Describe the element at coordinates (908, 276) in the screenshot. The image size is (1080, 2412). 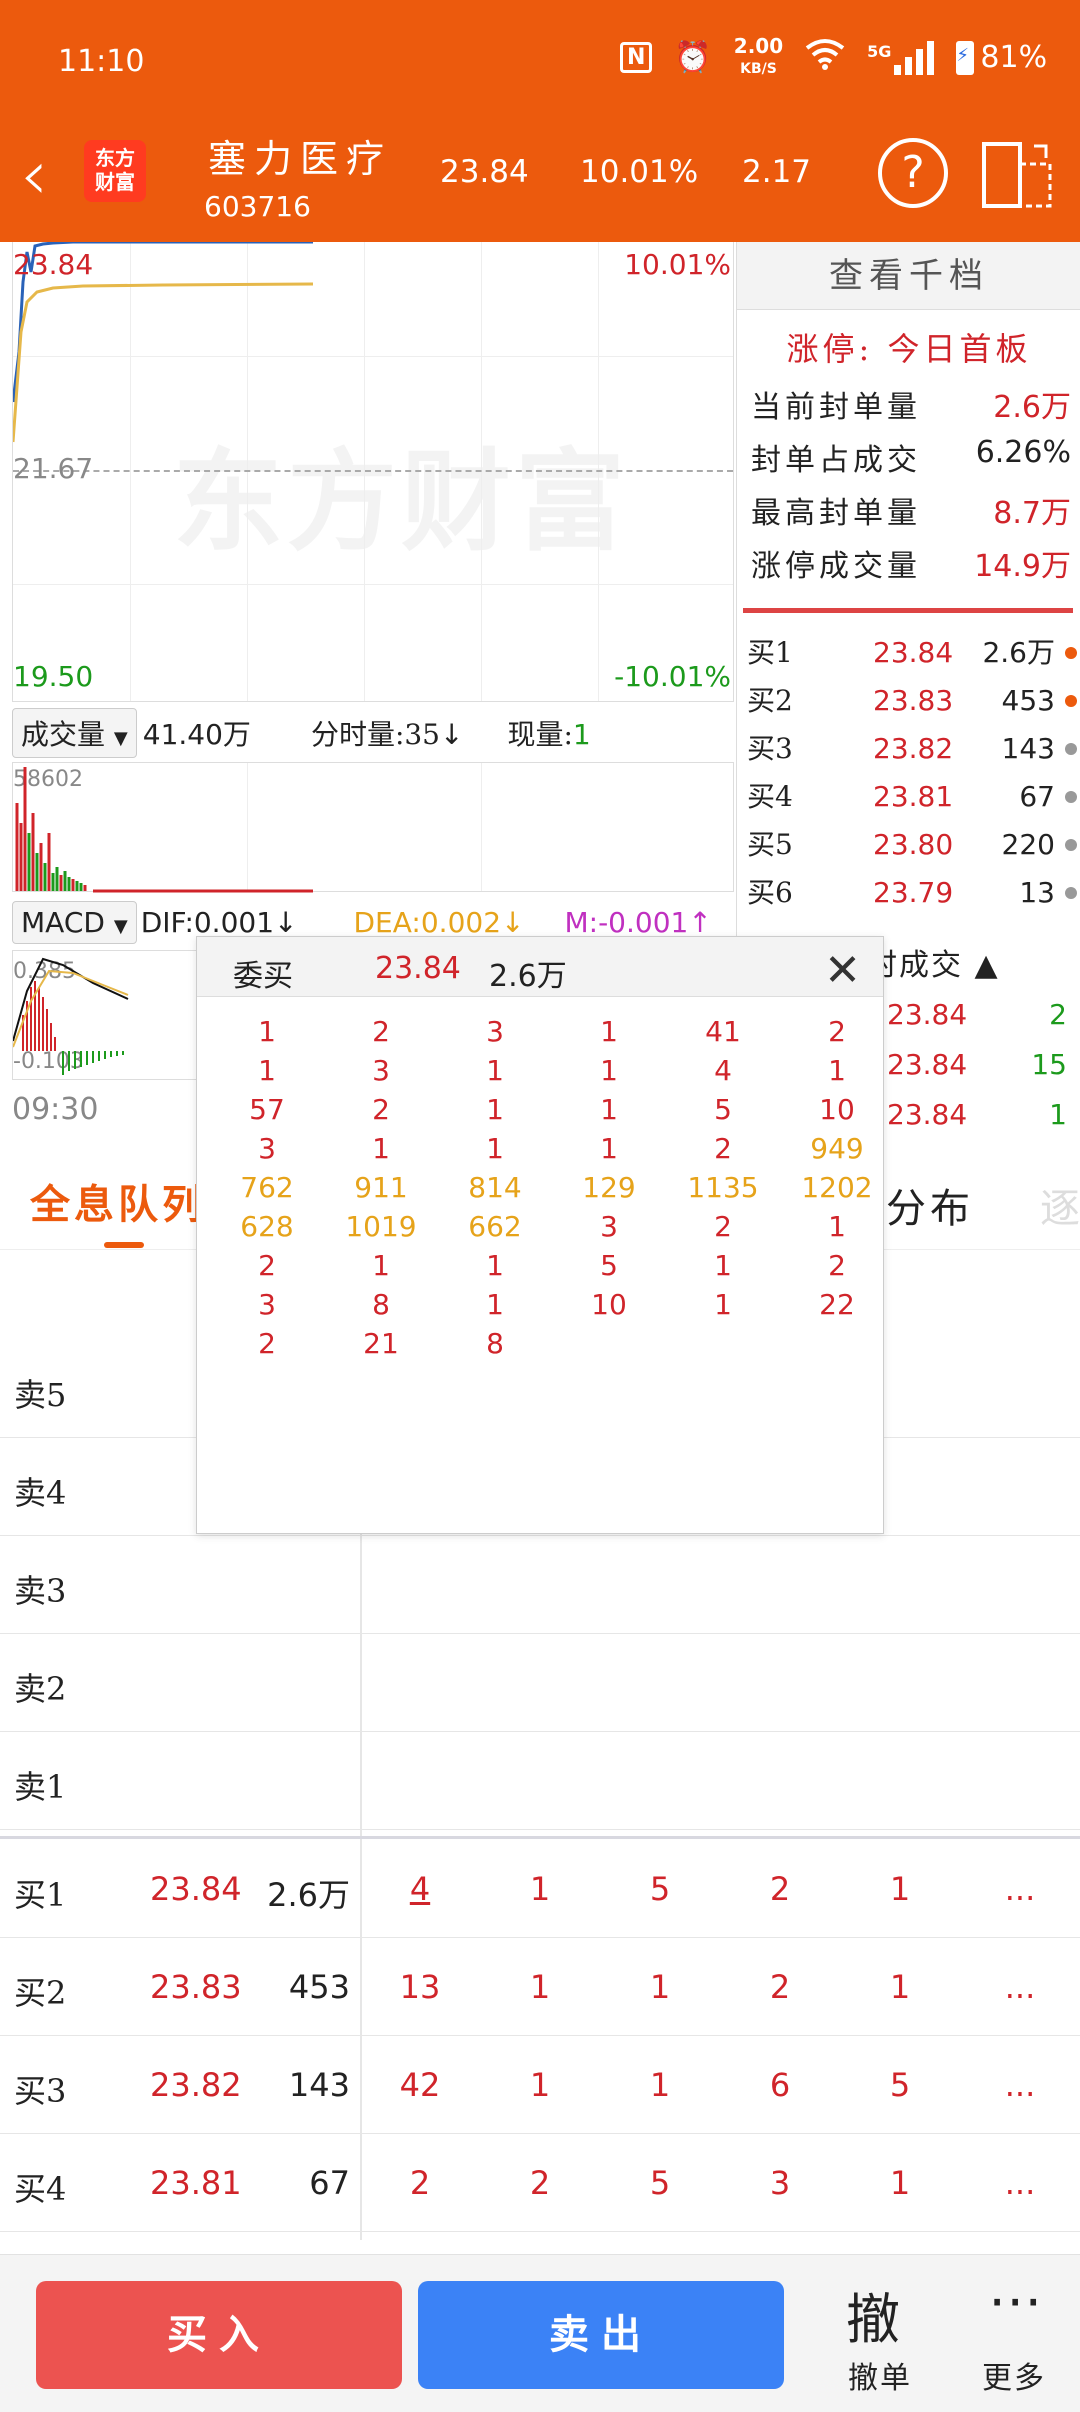
I see `view-thousand-levels-button: 查看千档` at that location.